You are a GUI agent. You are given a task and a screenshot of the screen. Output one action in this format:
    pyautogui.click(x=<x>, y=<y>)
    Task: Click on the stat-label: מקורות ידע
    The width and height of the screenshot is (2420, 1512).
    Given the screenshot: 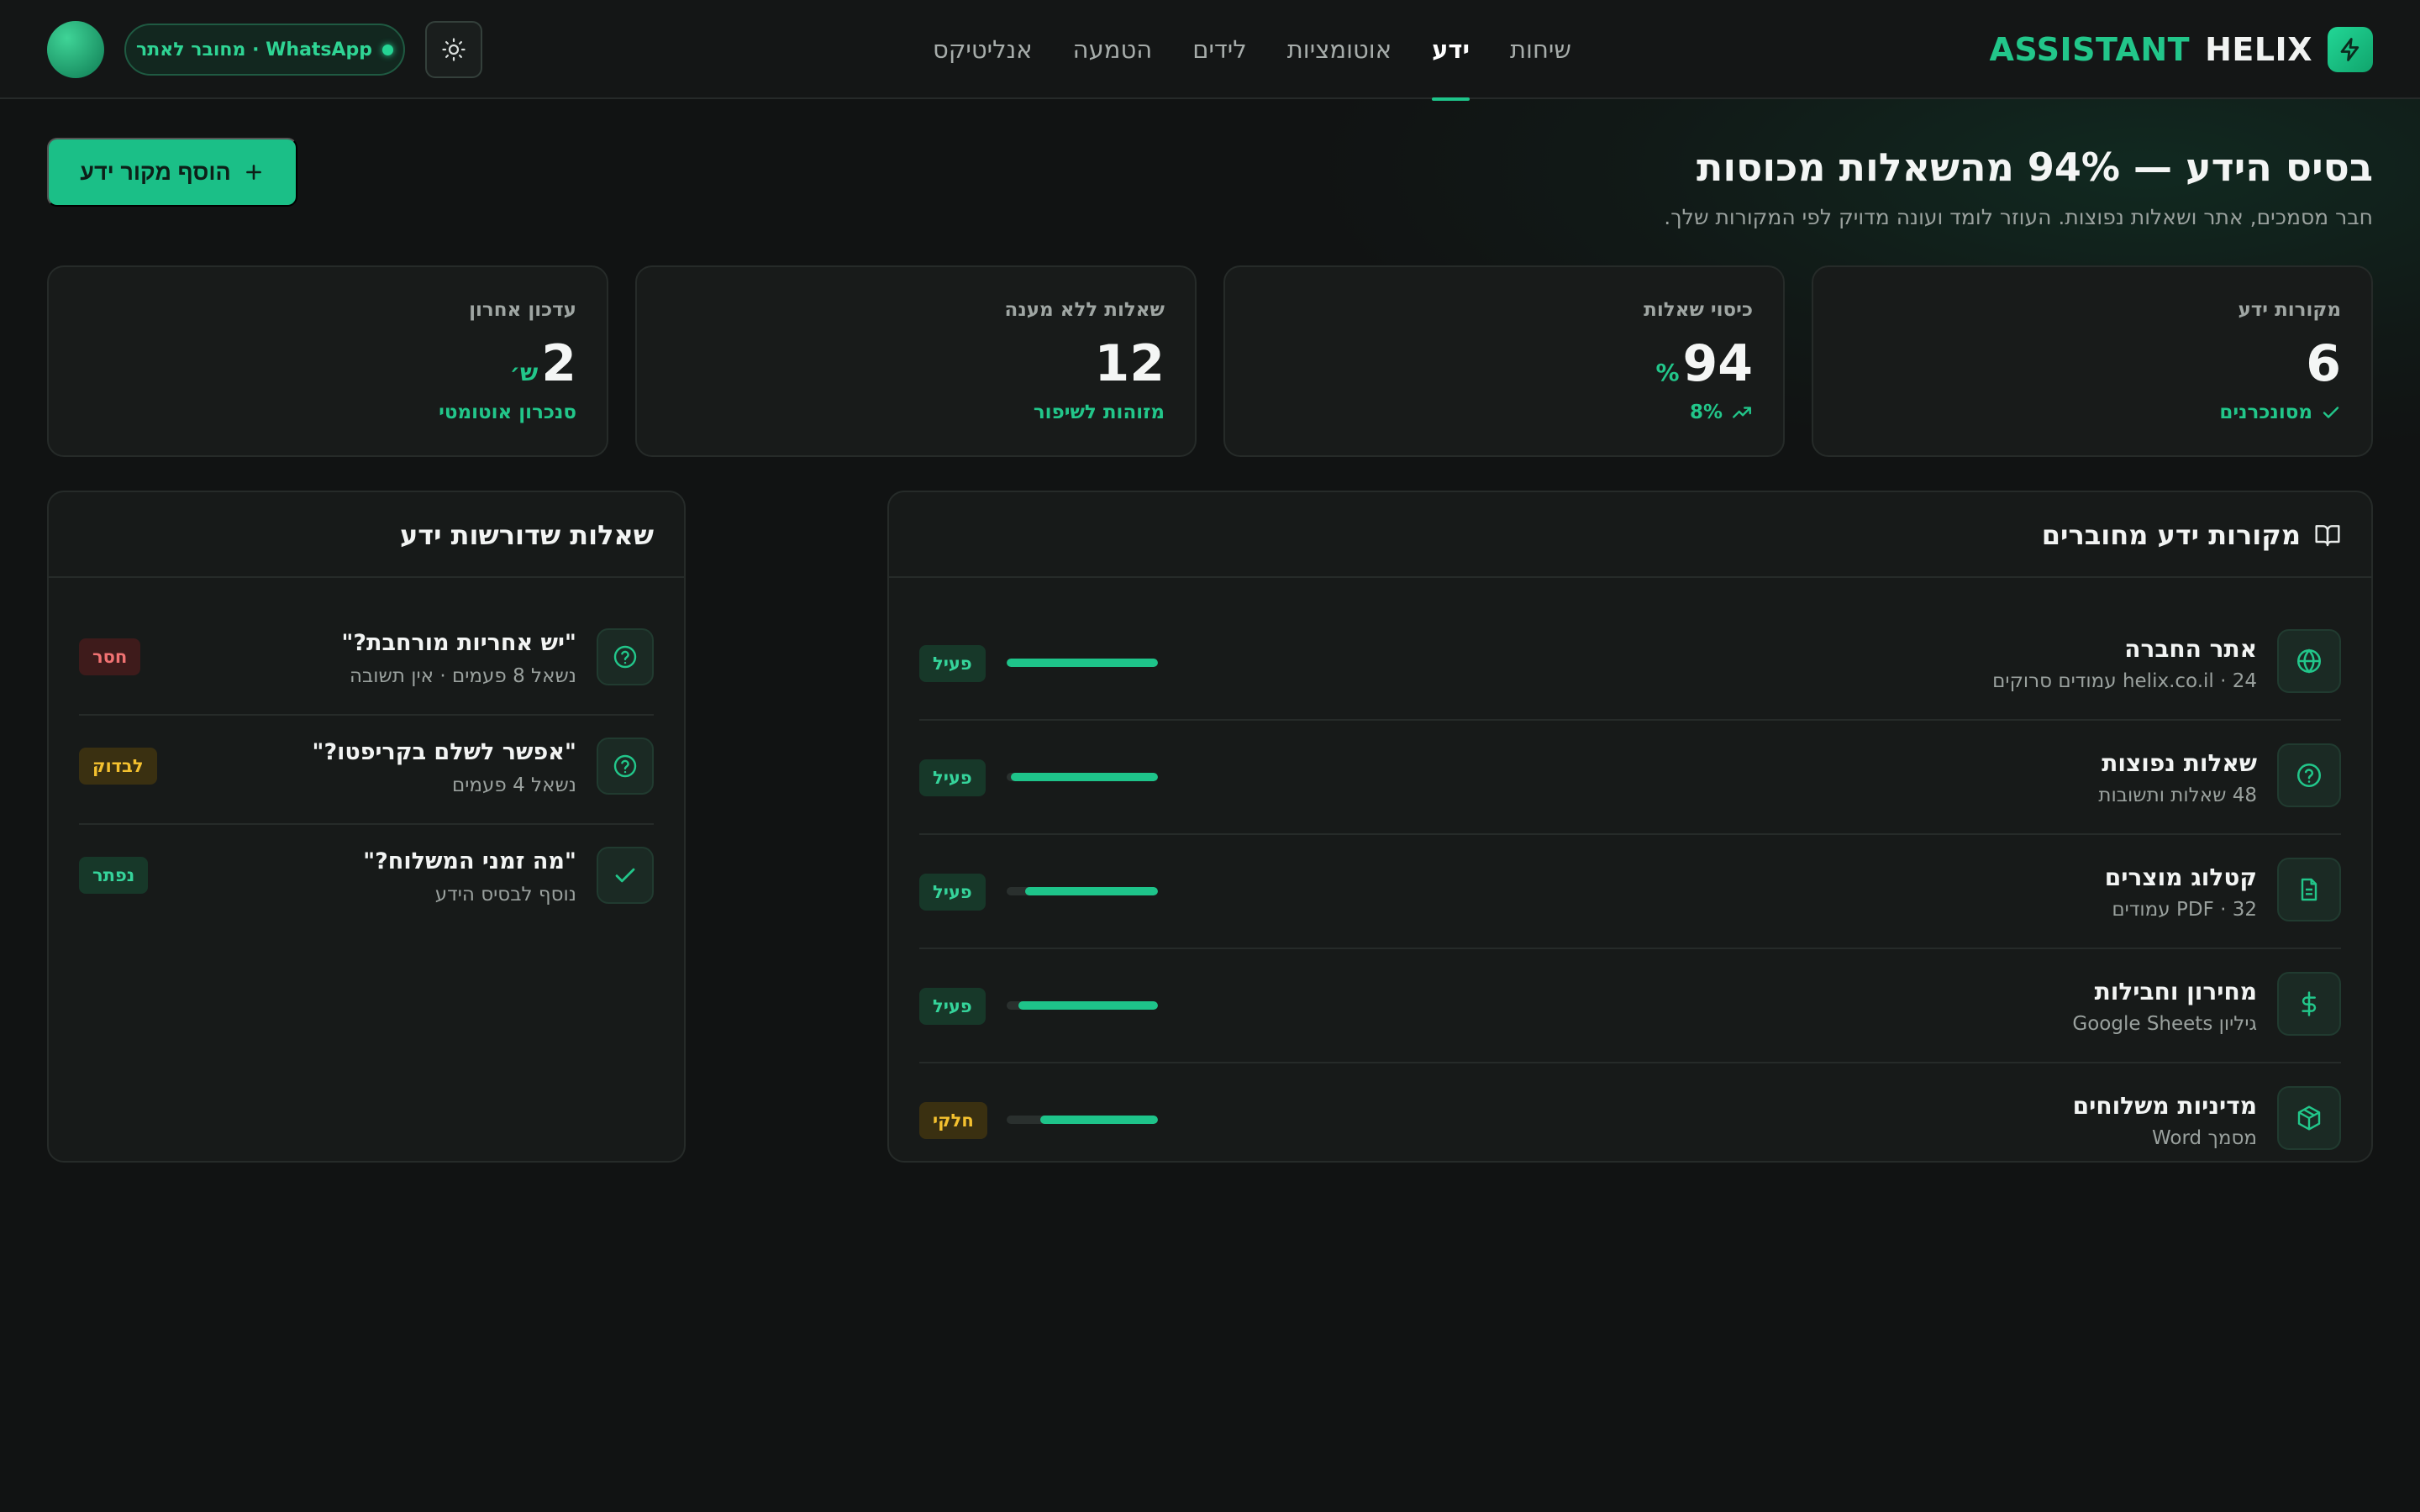 What is the action you would take?
    pyautogui.click(x=2289, y=310)
    